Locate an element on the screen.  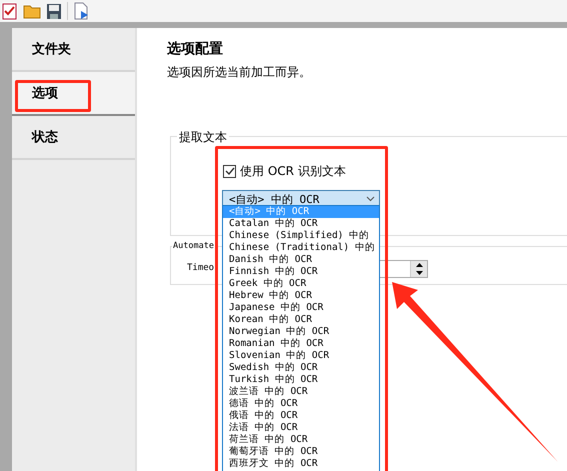
dropdown-option: Korean 中的 OCR is located at coordinates (301, 320).